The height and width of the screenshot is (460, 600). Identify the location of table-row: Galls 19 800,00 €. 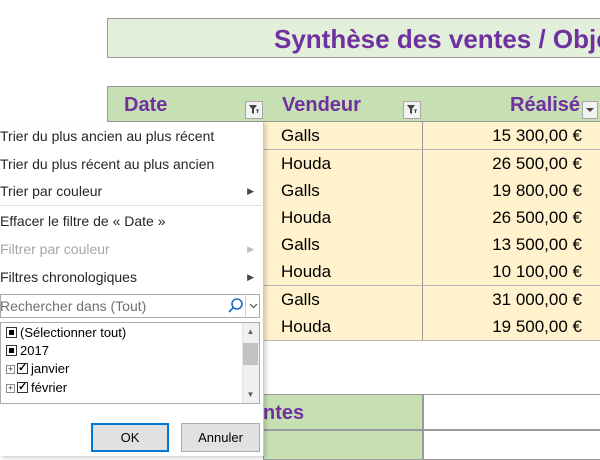
(431, 191).